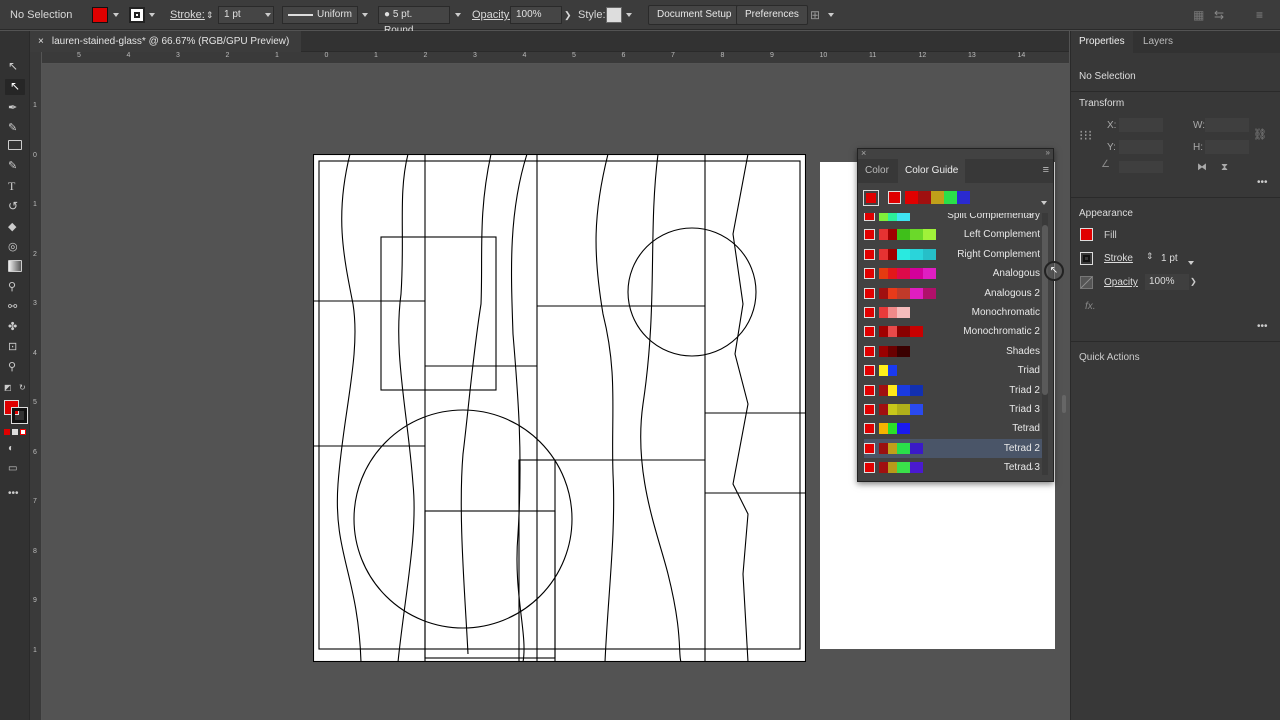 The image size is (1280, 720). I want to click on style-swatch, so click(614, 15).